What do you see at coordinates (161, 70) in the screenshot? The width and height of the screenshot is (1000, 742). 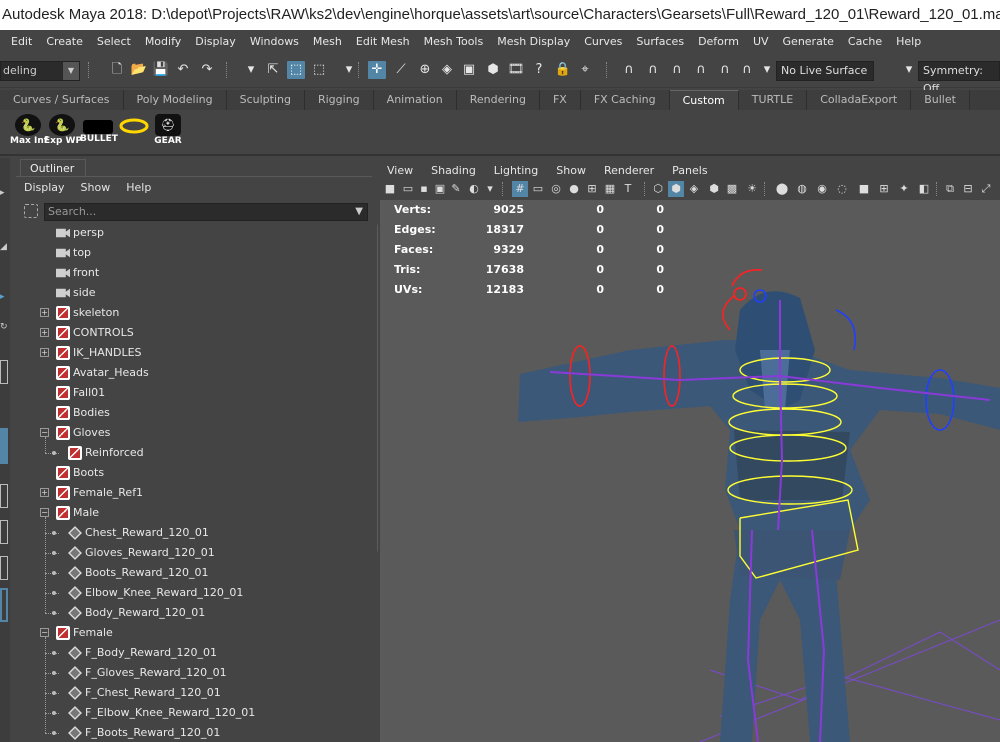 I see `save-scene-icon: 💾` at bounding box center [161, 70].